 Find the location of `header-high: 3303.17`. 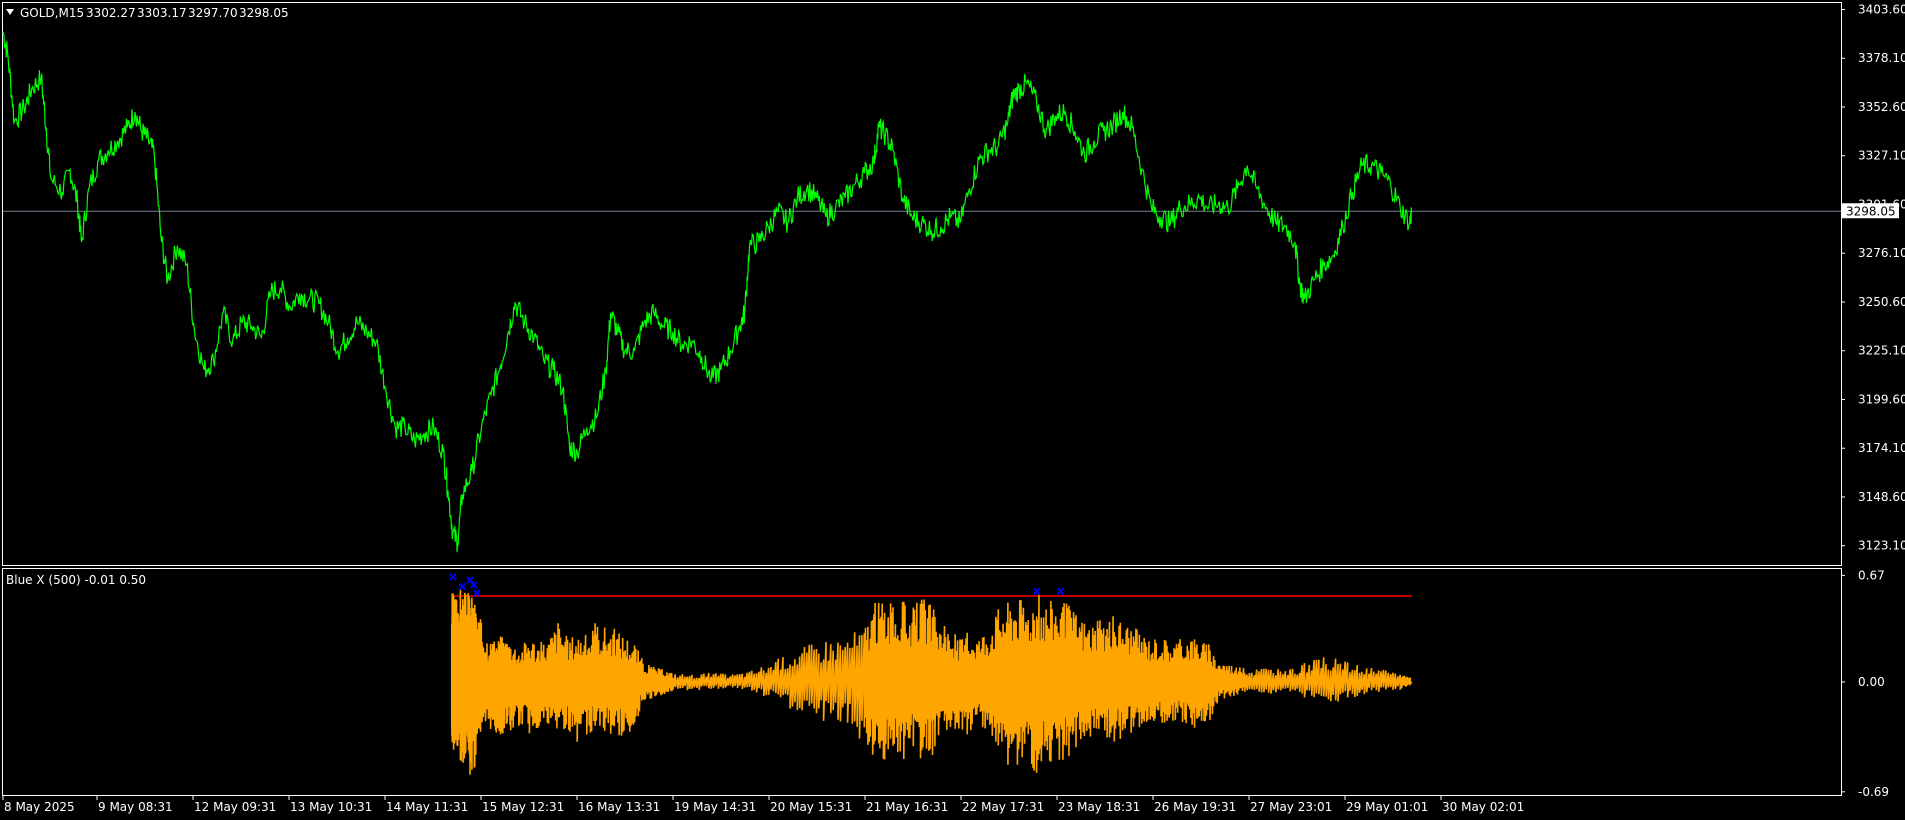

header-high: 3303.17 is located at coordinates (162, 13).